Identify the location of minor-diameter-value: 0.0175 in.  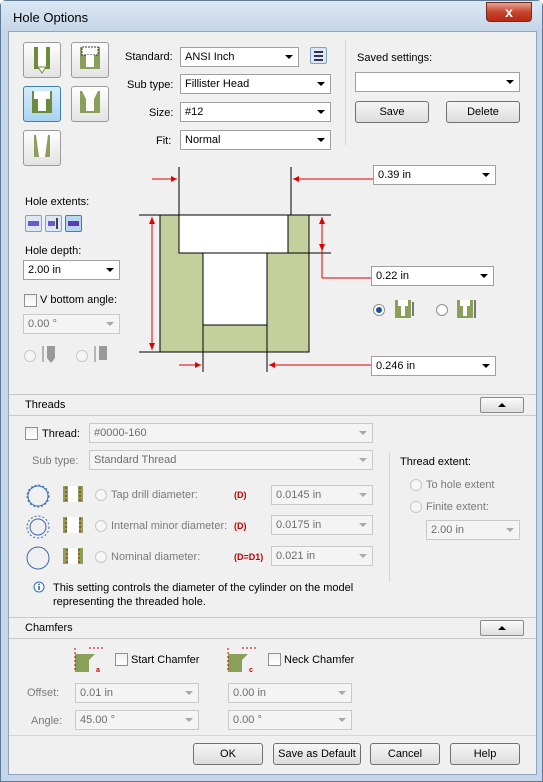
(299, 525).